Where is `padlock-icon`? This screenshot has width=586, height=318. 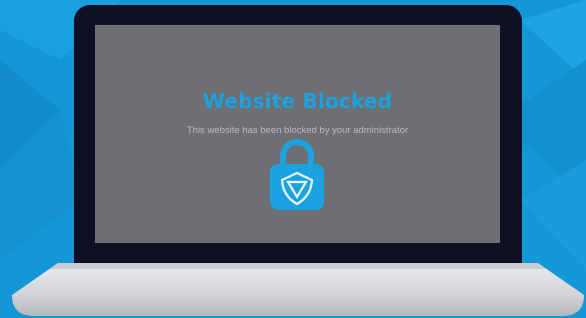 padlock-icon is located at coordinates (297, 174).